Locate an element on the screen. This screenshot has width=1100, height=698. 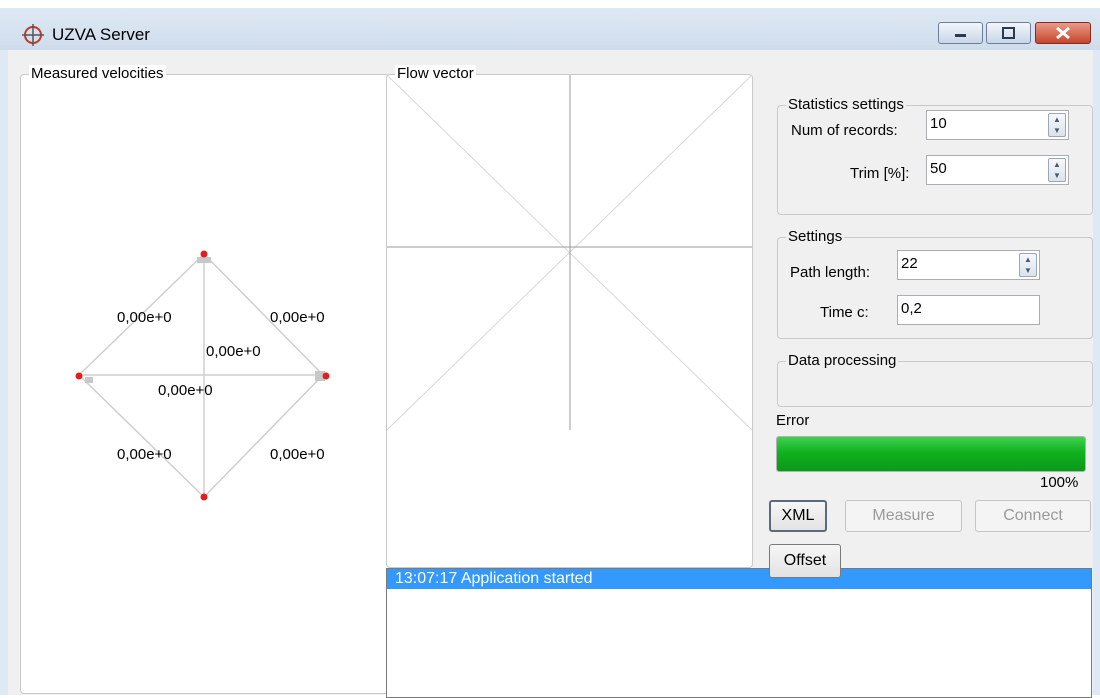
path-length-label: Path length: is located at coordinates (830, 272).